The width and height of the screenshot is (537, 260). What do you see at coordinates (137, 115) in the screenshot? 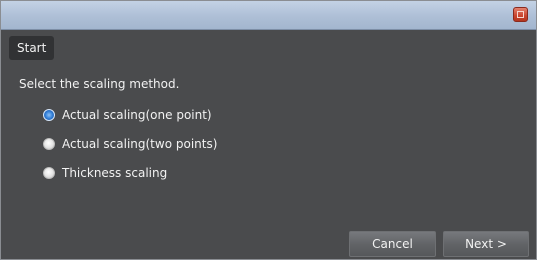
I see `option-label: Actual scaling(one point)` at bounding box center [137, 115].